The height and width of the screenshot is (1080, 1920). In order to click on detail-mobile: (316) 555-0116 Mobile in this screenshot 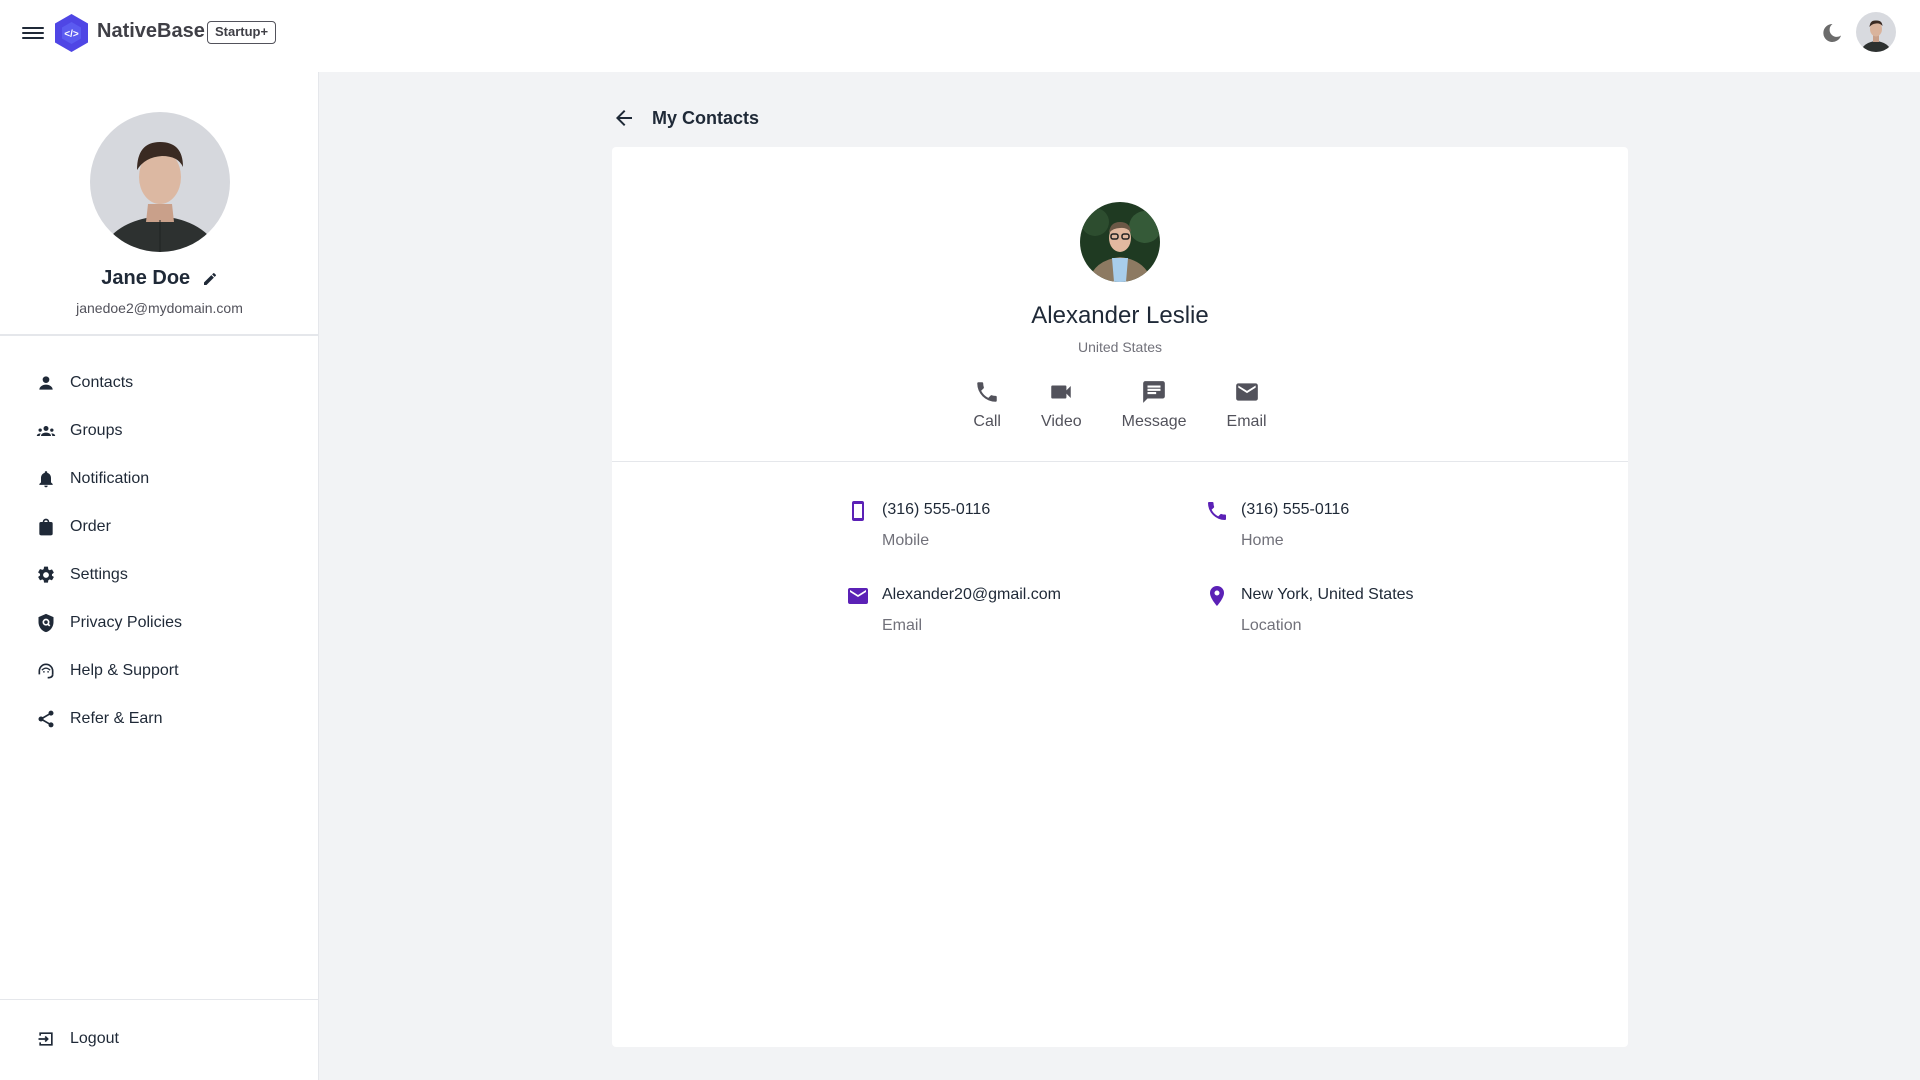, I will do `click(1025, 525)`.